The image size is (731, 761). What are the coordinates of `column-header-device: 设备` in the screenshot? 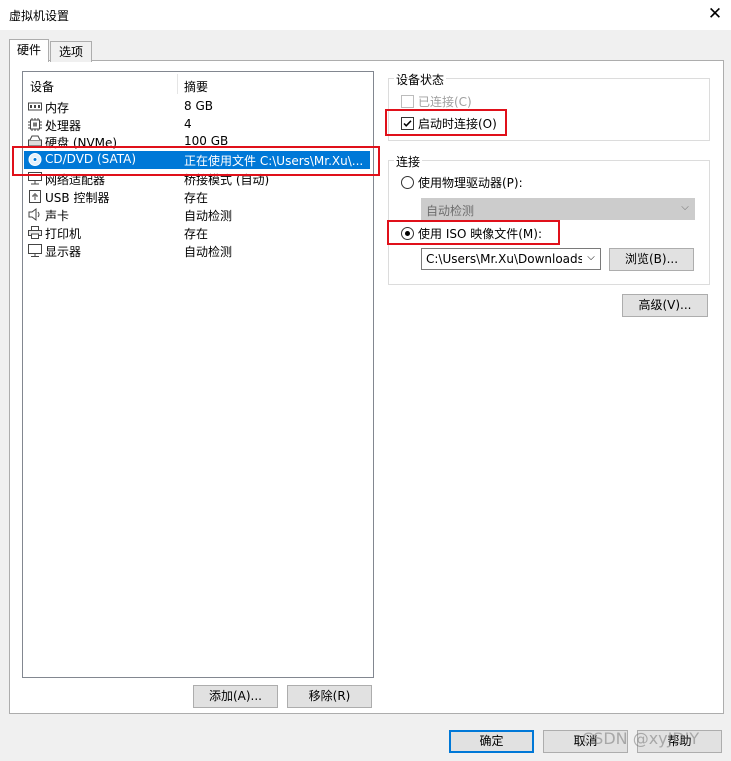 It's located at (42, 86).